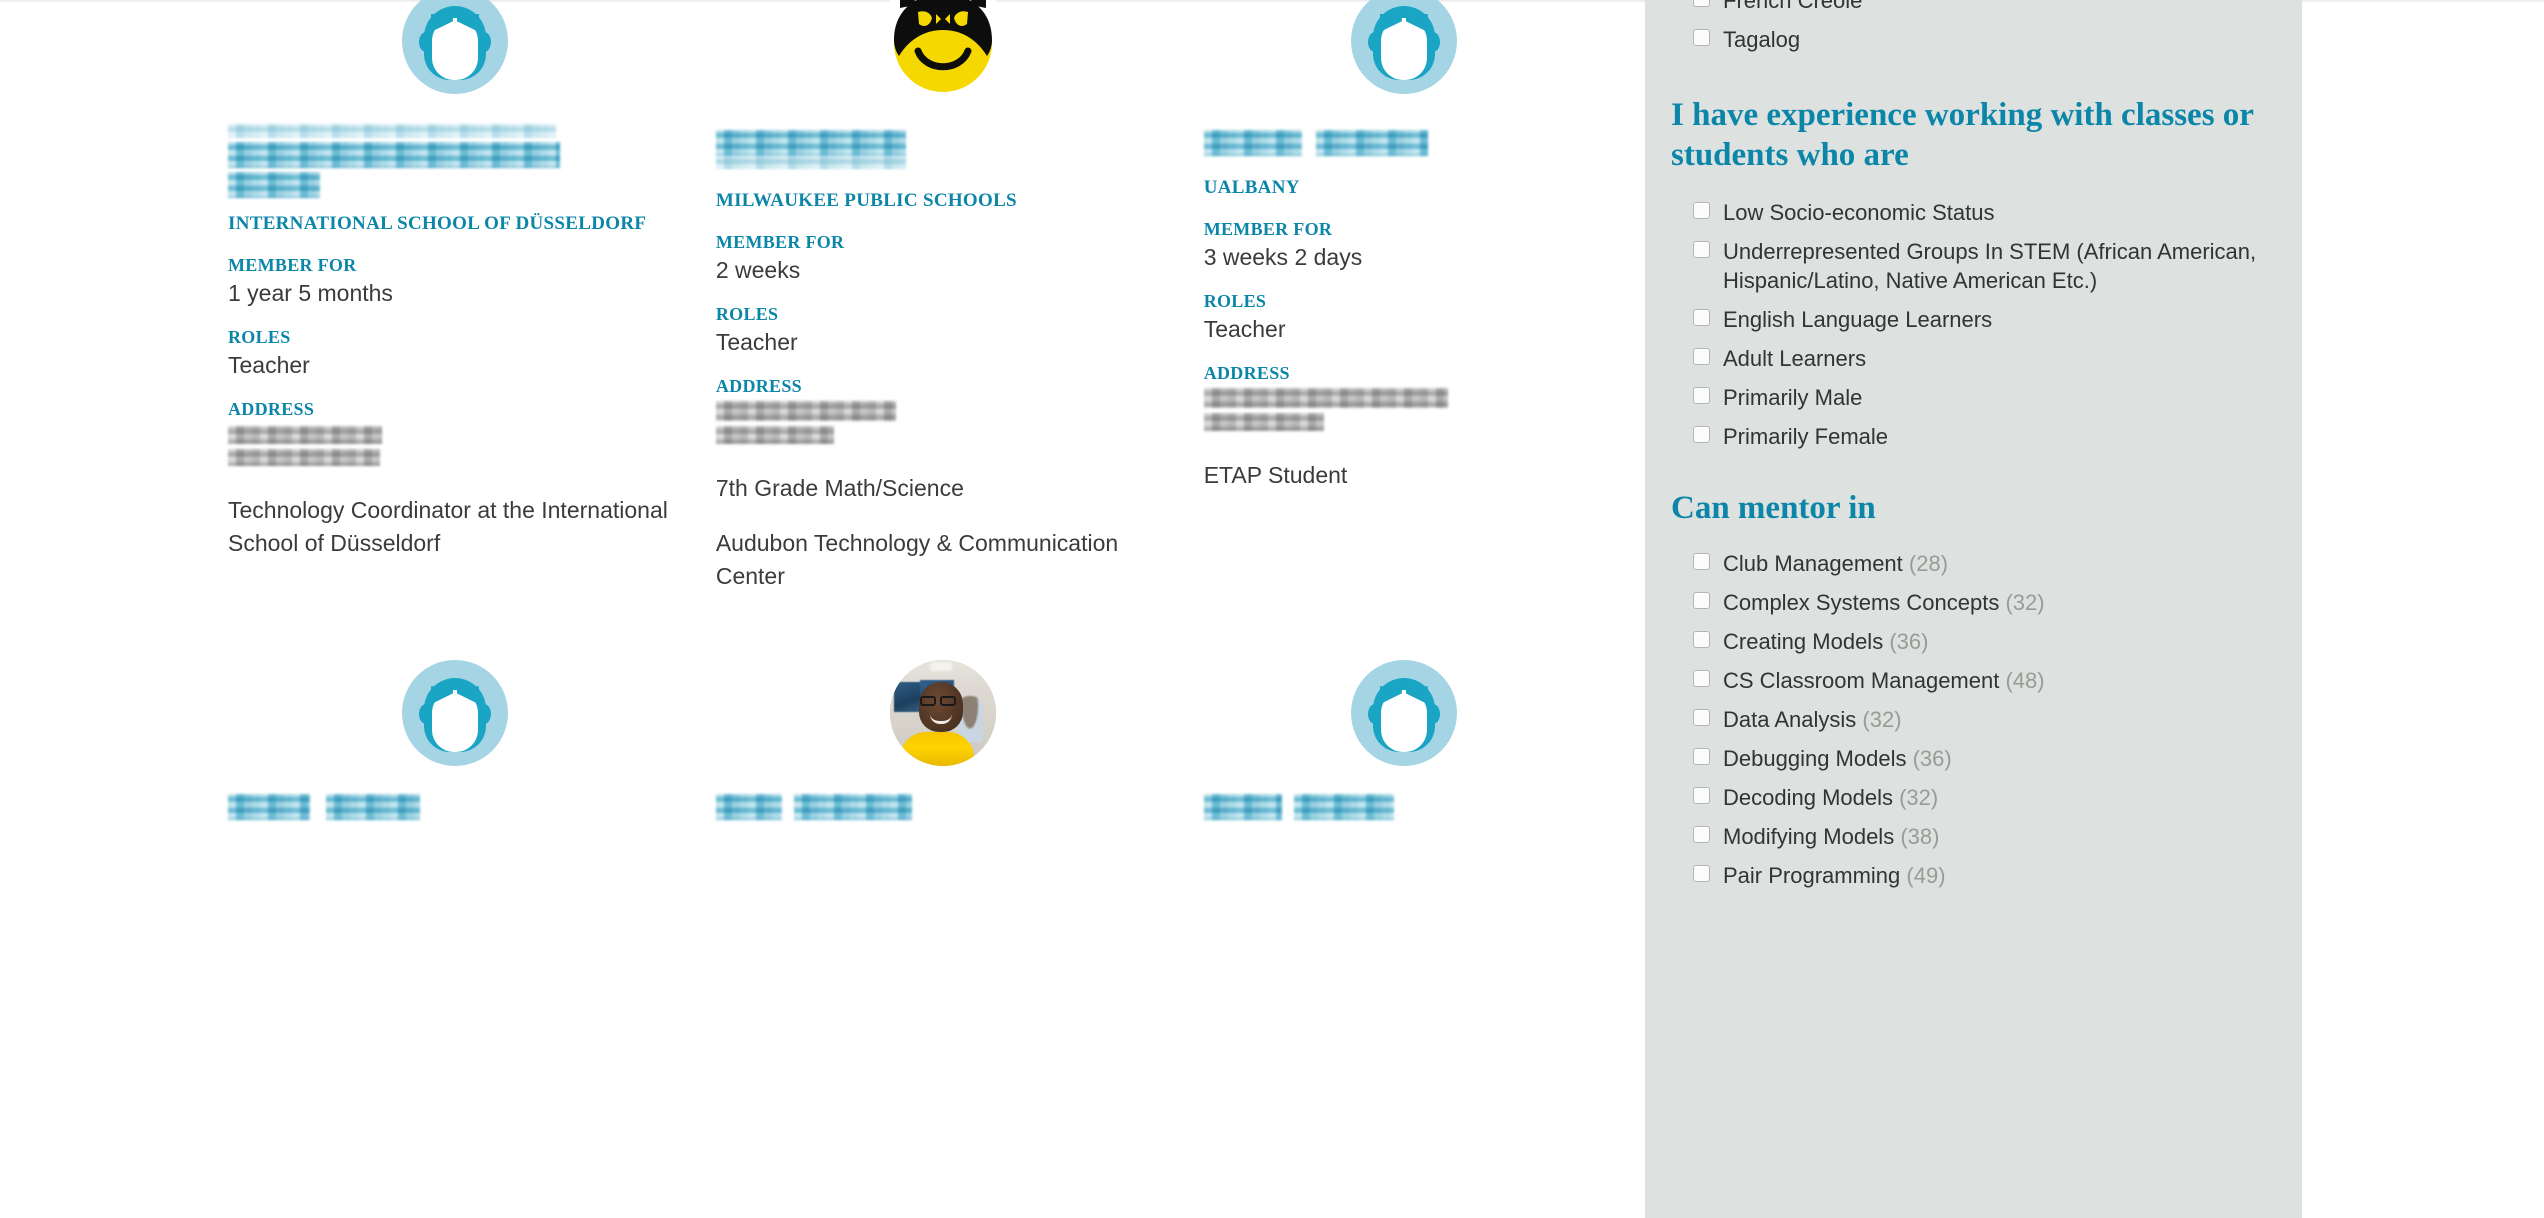 The height and width of the screenshot is (1218, 2544). What do you see at coordinates (1859, 212) in the screenshot?
I see `facet-label: Low Socio-economic Status` at bounding box center [1859, 212].